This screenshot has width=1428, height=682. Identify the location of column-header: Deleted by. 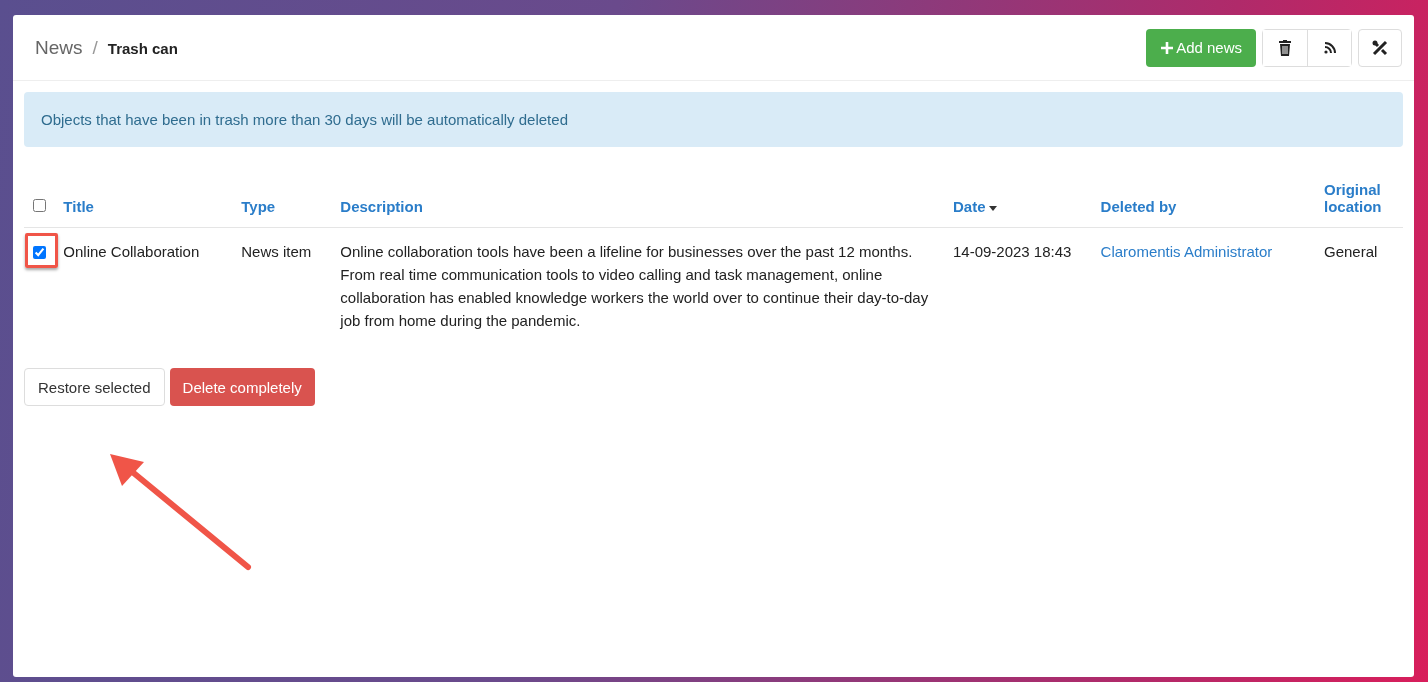
(1138, 206).